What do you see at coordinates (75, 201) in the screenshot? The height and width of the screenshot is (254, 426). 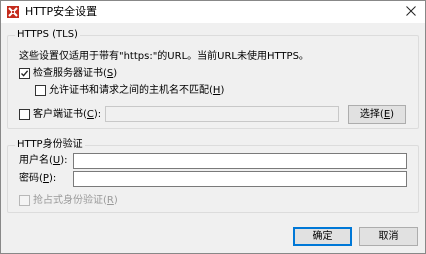 I see `preemptive-auth-label: 抢占式身份验证(R)` at bounding box center [75, 201].